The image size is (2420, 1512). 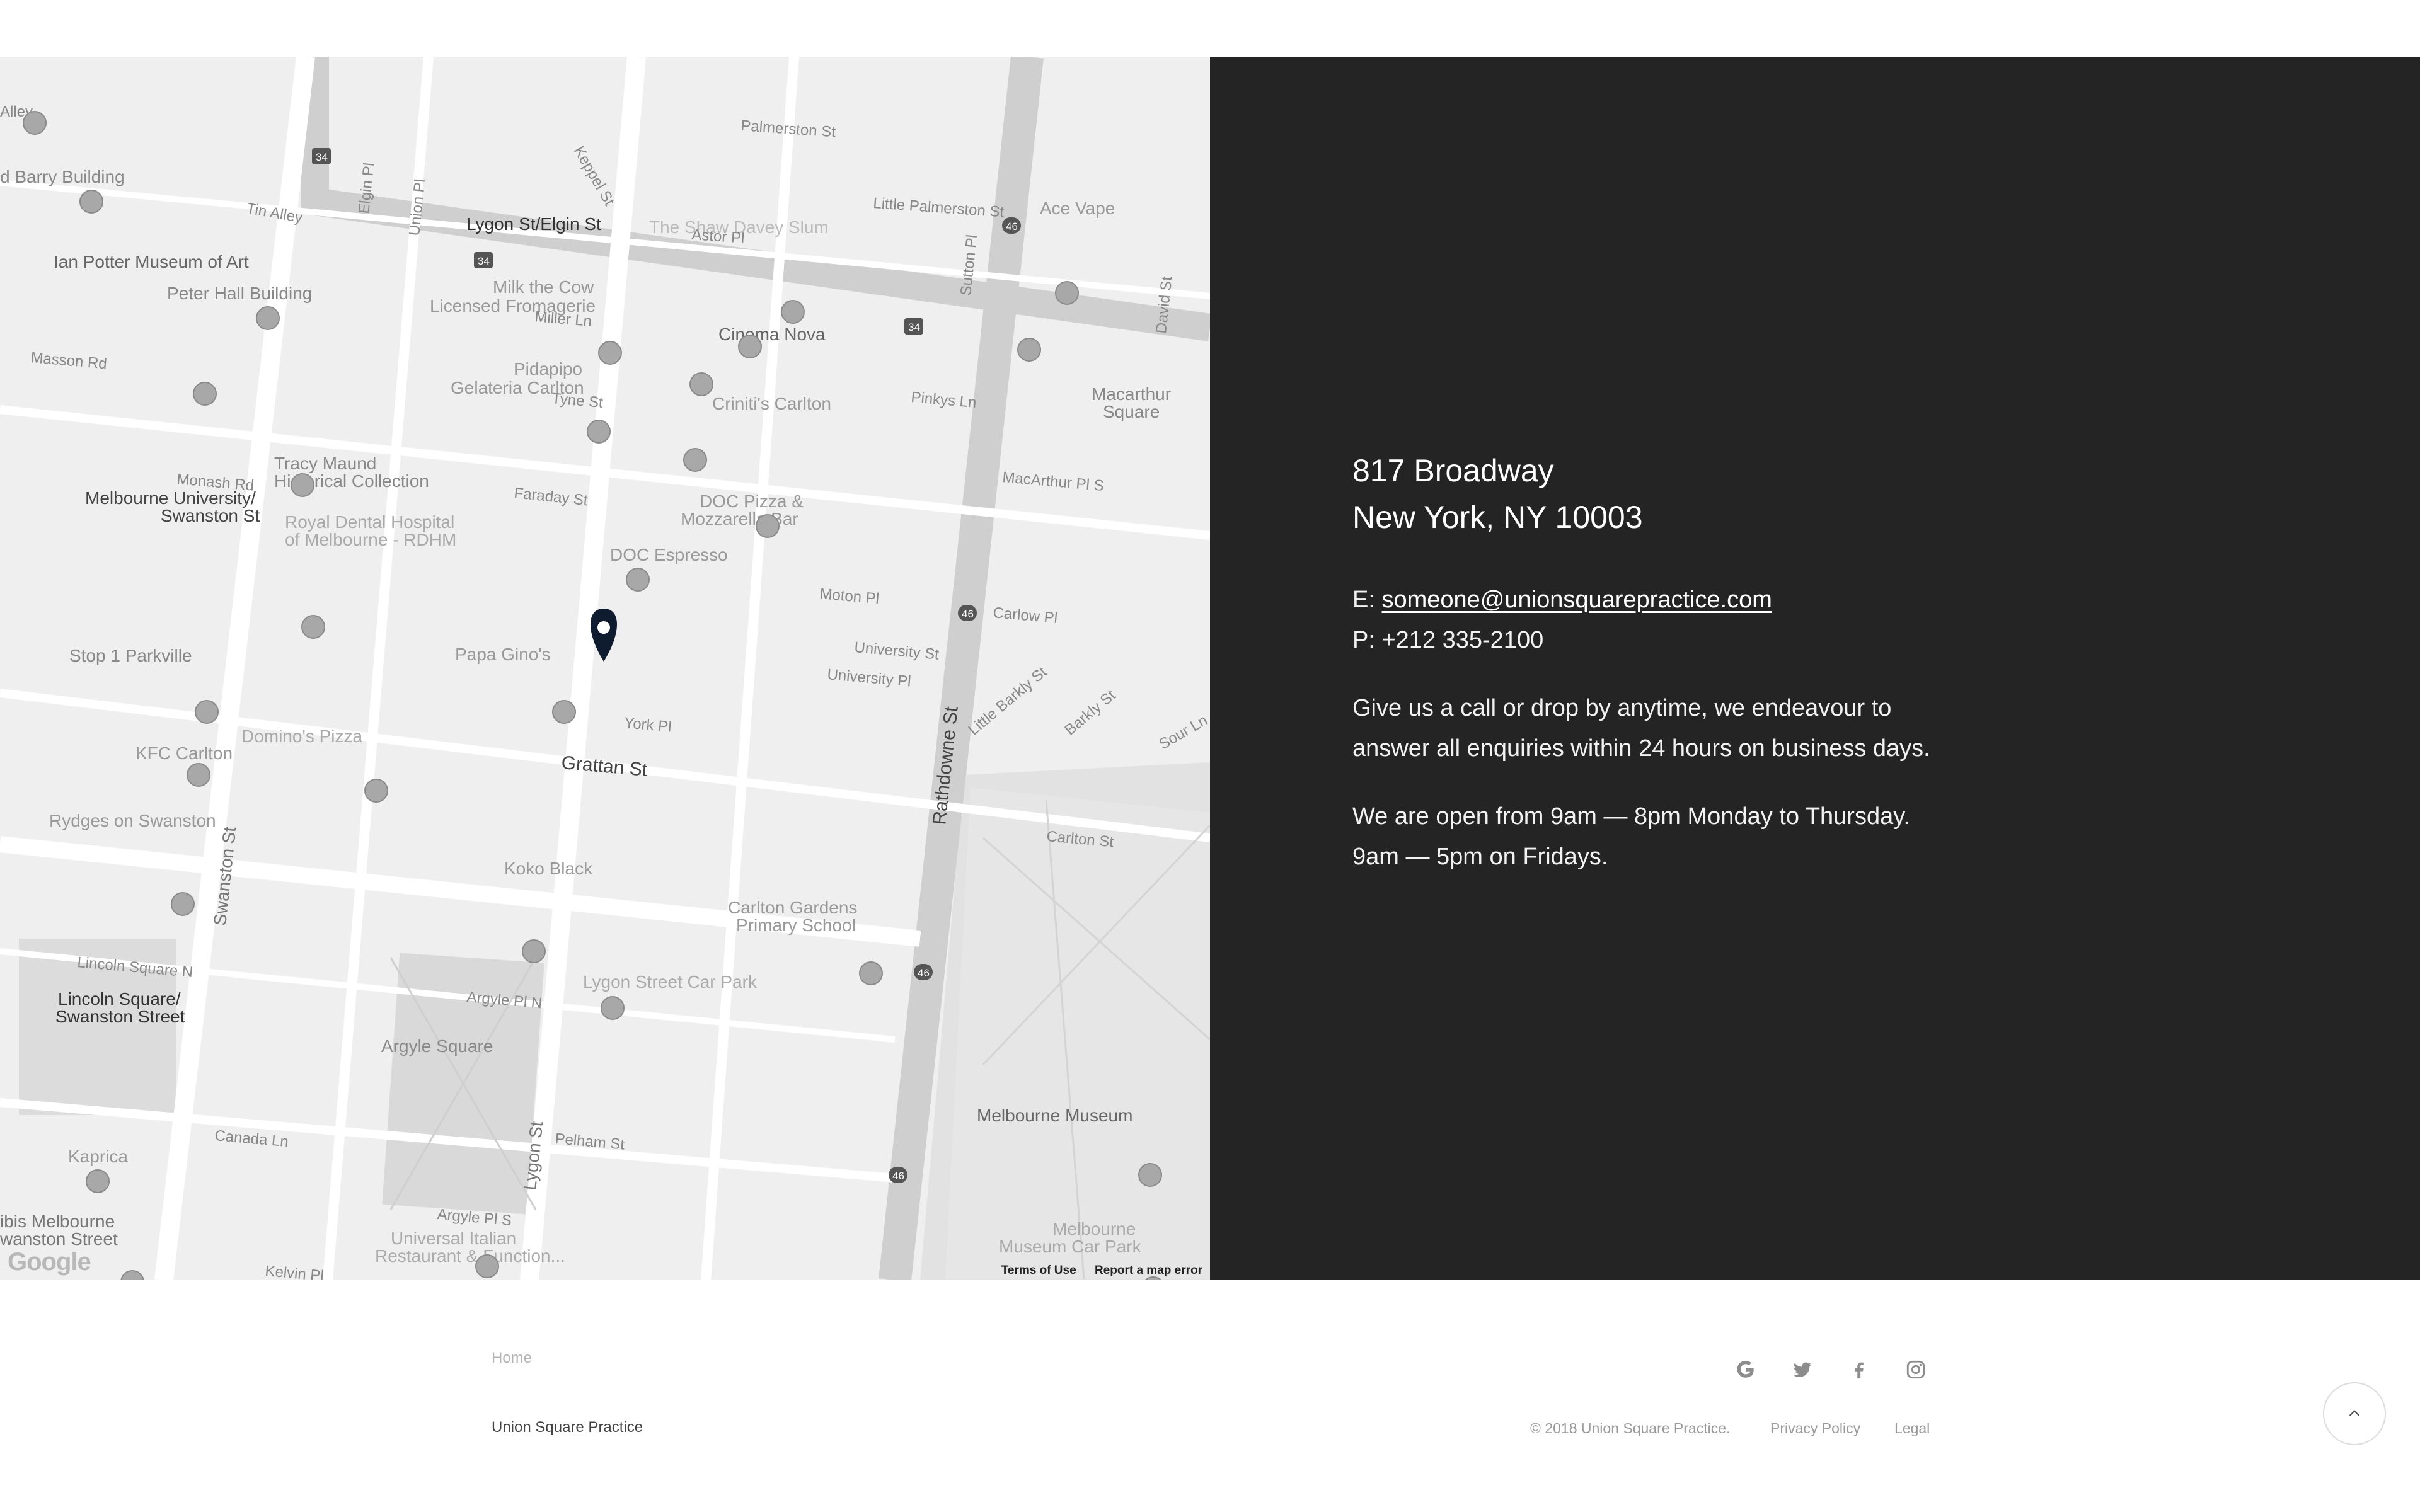 I want to click on map-label: Mozzarella Bar, so click(x=740, y=519).